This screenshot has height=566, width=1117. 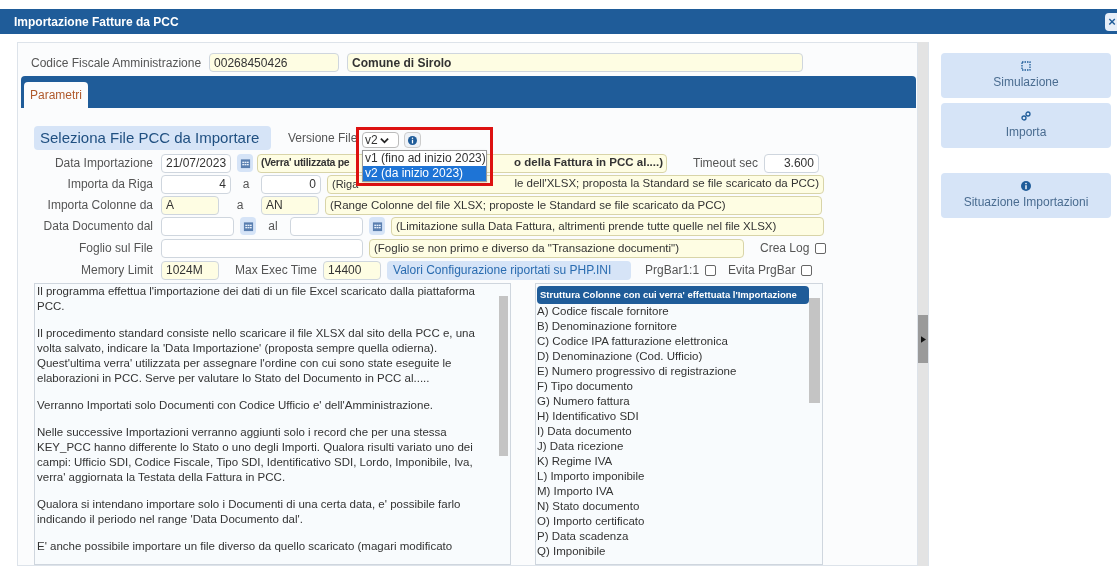 I want to click on list-header: Struttura Colonne con cui verra' effettuata l'Importazione, so click(x=673, y=295).